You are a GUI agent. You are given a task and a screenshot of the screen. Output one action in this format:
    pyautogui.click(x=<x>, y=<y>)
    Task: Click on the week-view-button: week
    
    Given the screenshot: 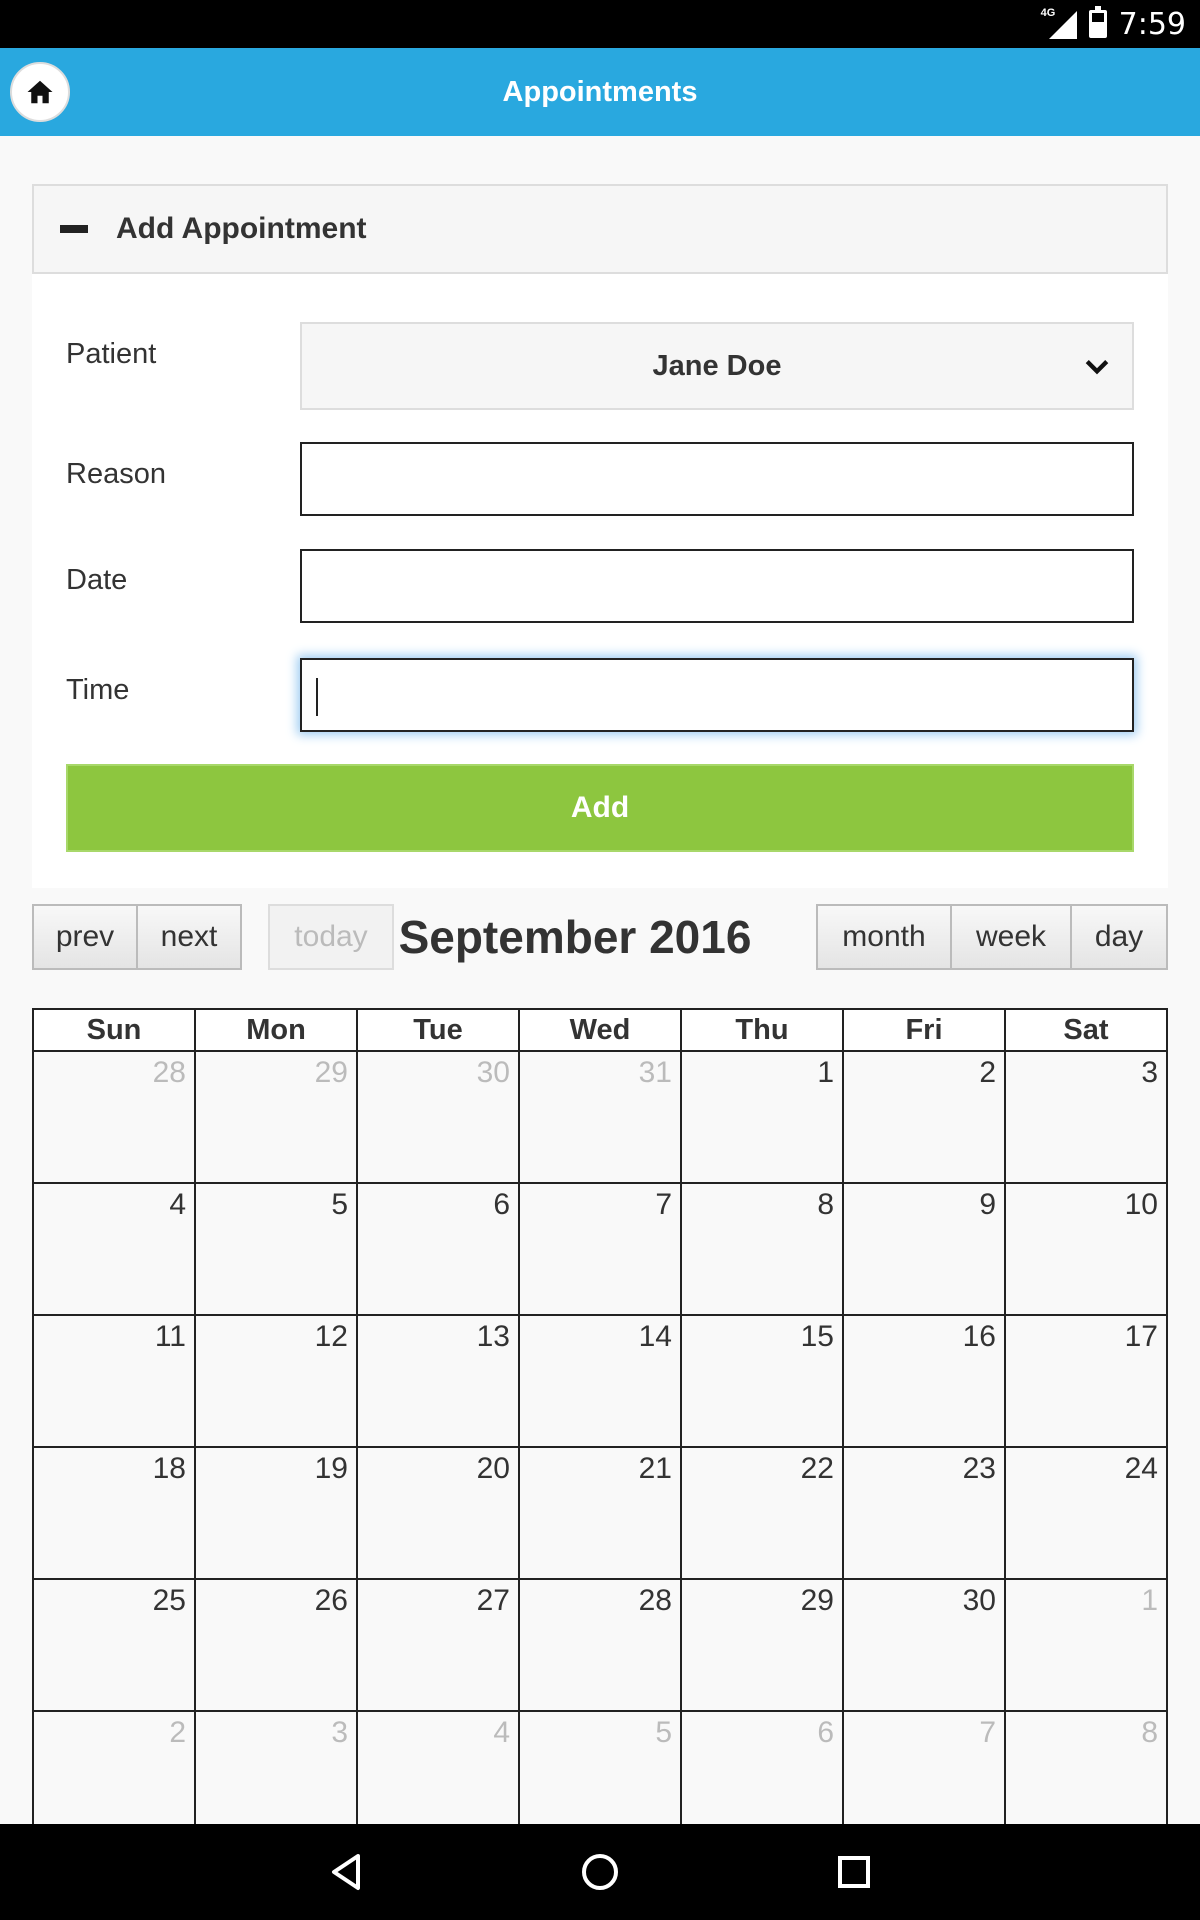 What is the action you would take?
    pyautogui.click(x=1012, y=937)
    